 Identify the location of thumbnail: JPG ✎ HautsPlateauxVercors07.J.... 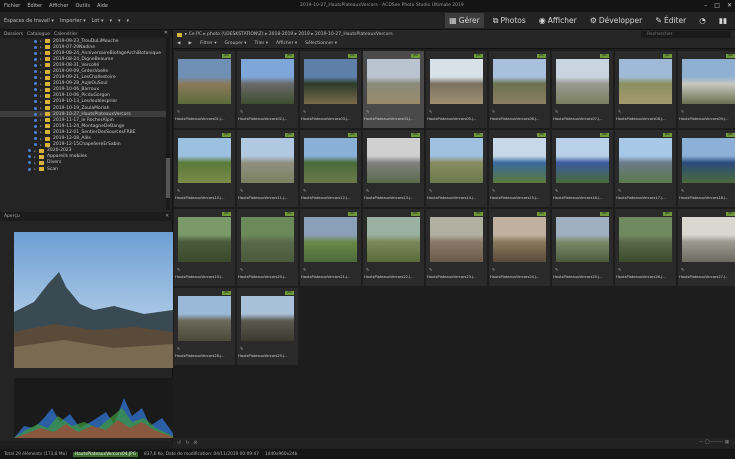
(582, 89).